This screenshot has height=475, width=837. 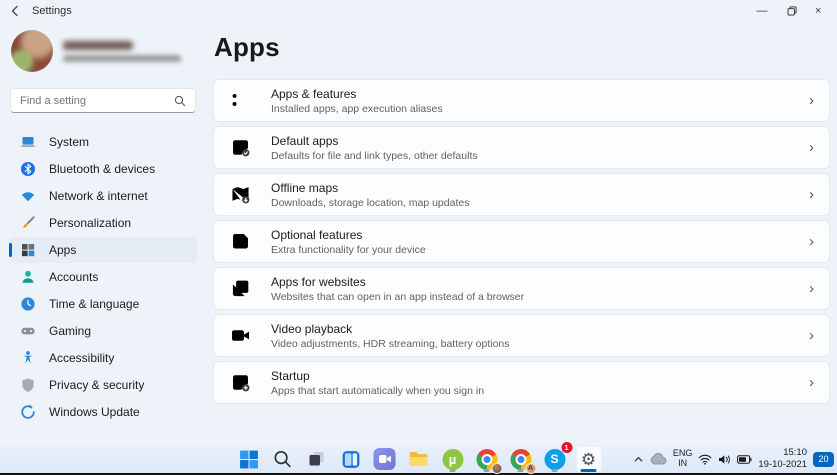 I want to click on wifi-globe-icon, so click(x=28, y=197).